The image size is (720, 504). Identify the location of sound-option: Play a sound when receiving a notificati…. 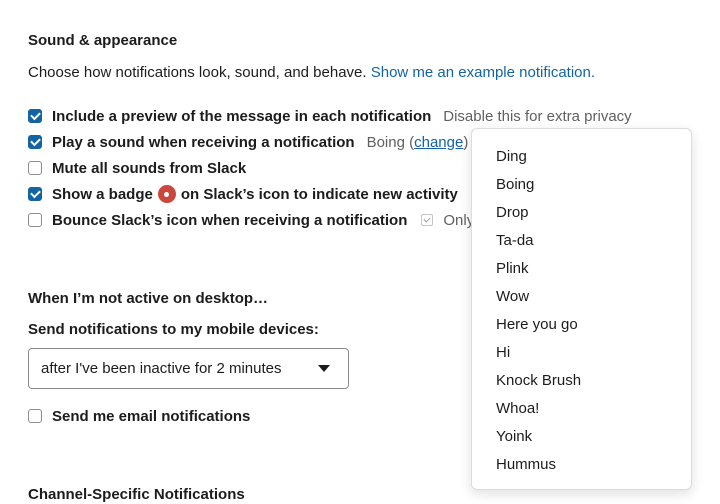
(248, 142).